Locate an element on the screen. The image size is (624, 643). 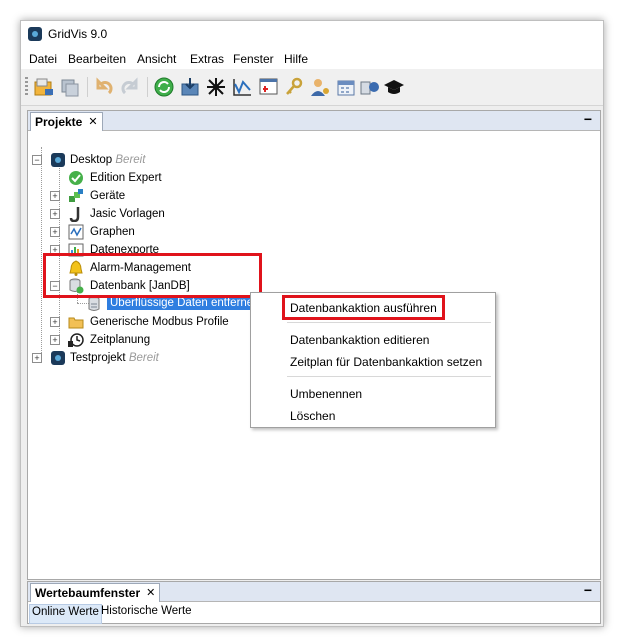
menu-hilfe: Hilfe is located at coordinates (296, 59).